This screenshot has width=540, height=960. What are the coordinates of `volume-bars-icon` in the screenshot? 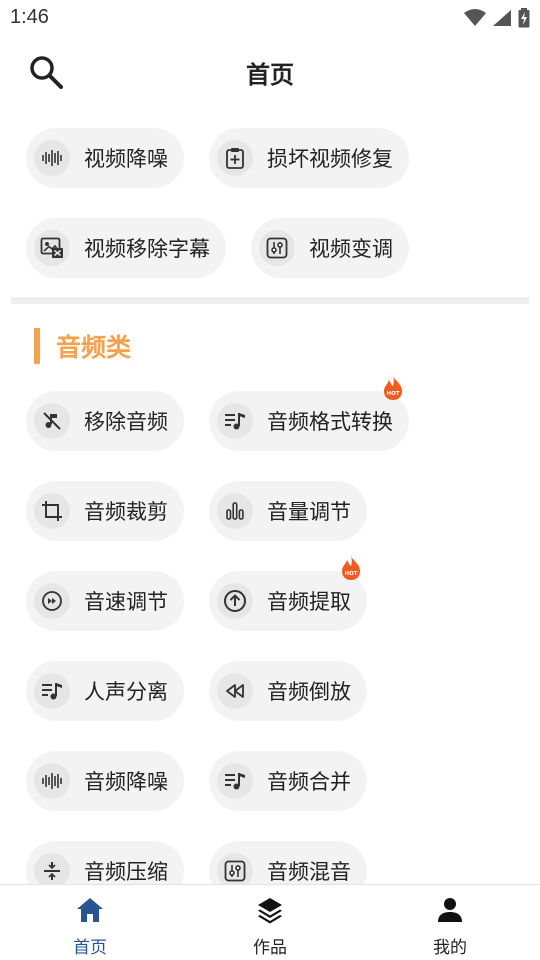 It's located at (235, 511).